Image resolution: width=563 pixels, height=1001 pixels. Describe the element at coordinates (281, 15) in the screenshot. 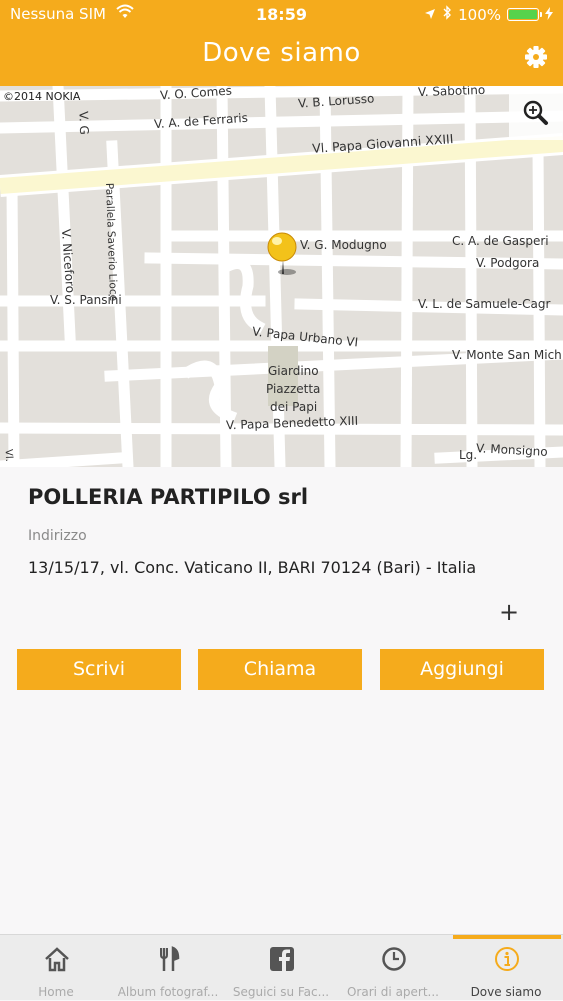

I see `status-bar: Nessuna SIM 18:59 100%` at that location.